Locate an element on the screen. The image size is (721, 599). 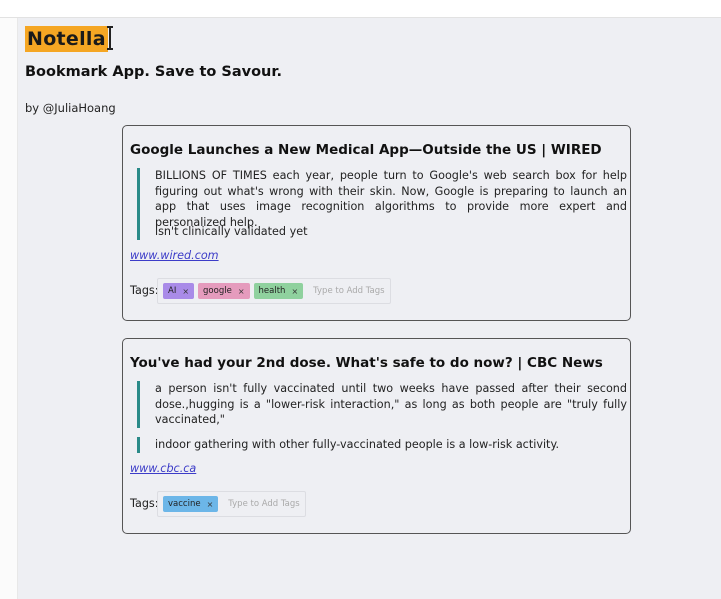
left-gutter is located at coordinates (9, 308).